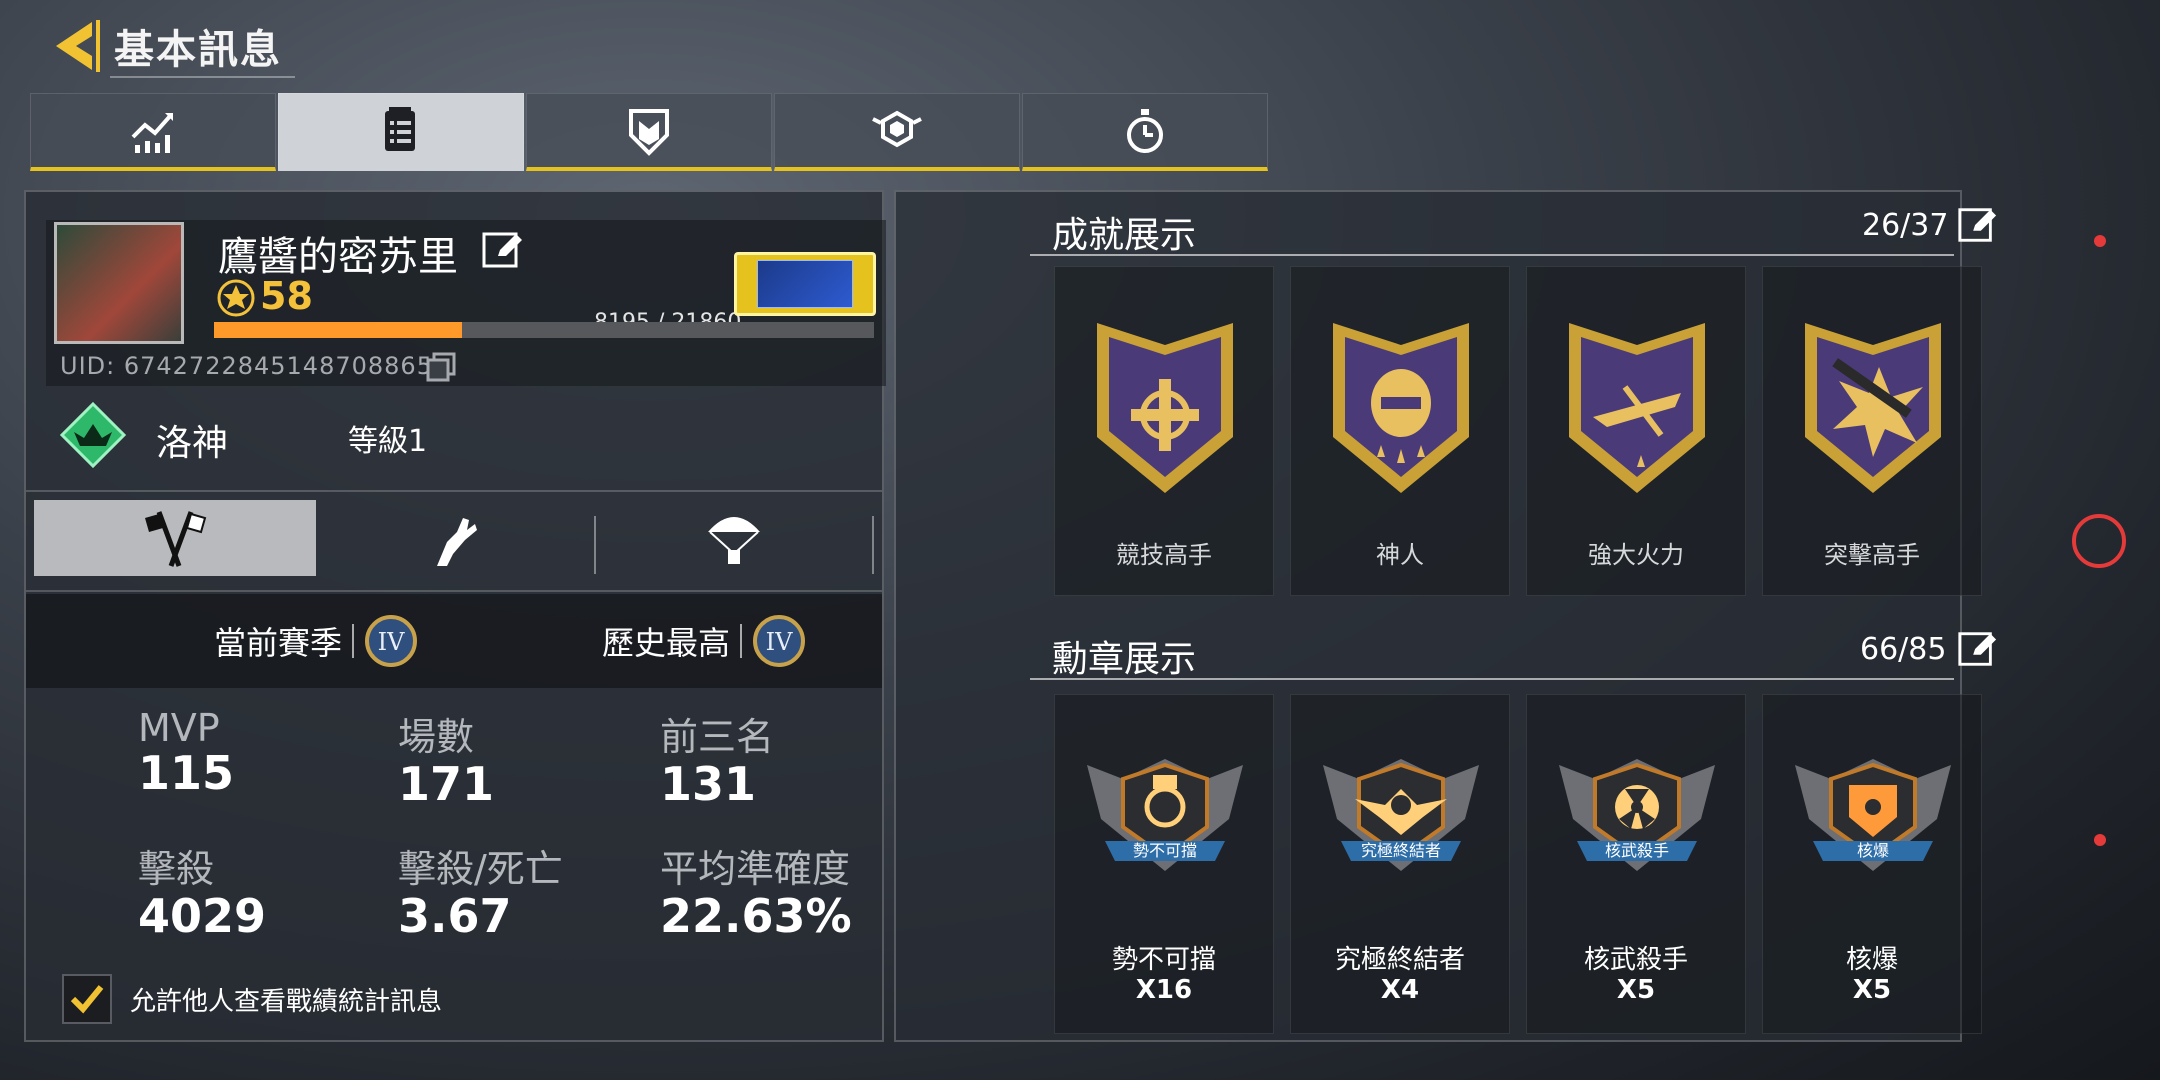 This screenshot has width=2160, height=1080. I want to click on best-tier-text: IV, so click(779, 642).